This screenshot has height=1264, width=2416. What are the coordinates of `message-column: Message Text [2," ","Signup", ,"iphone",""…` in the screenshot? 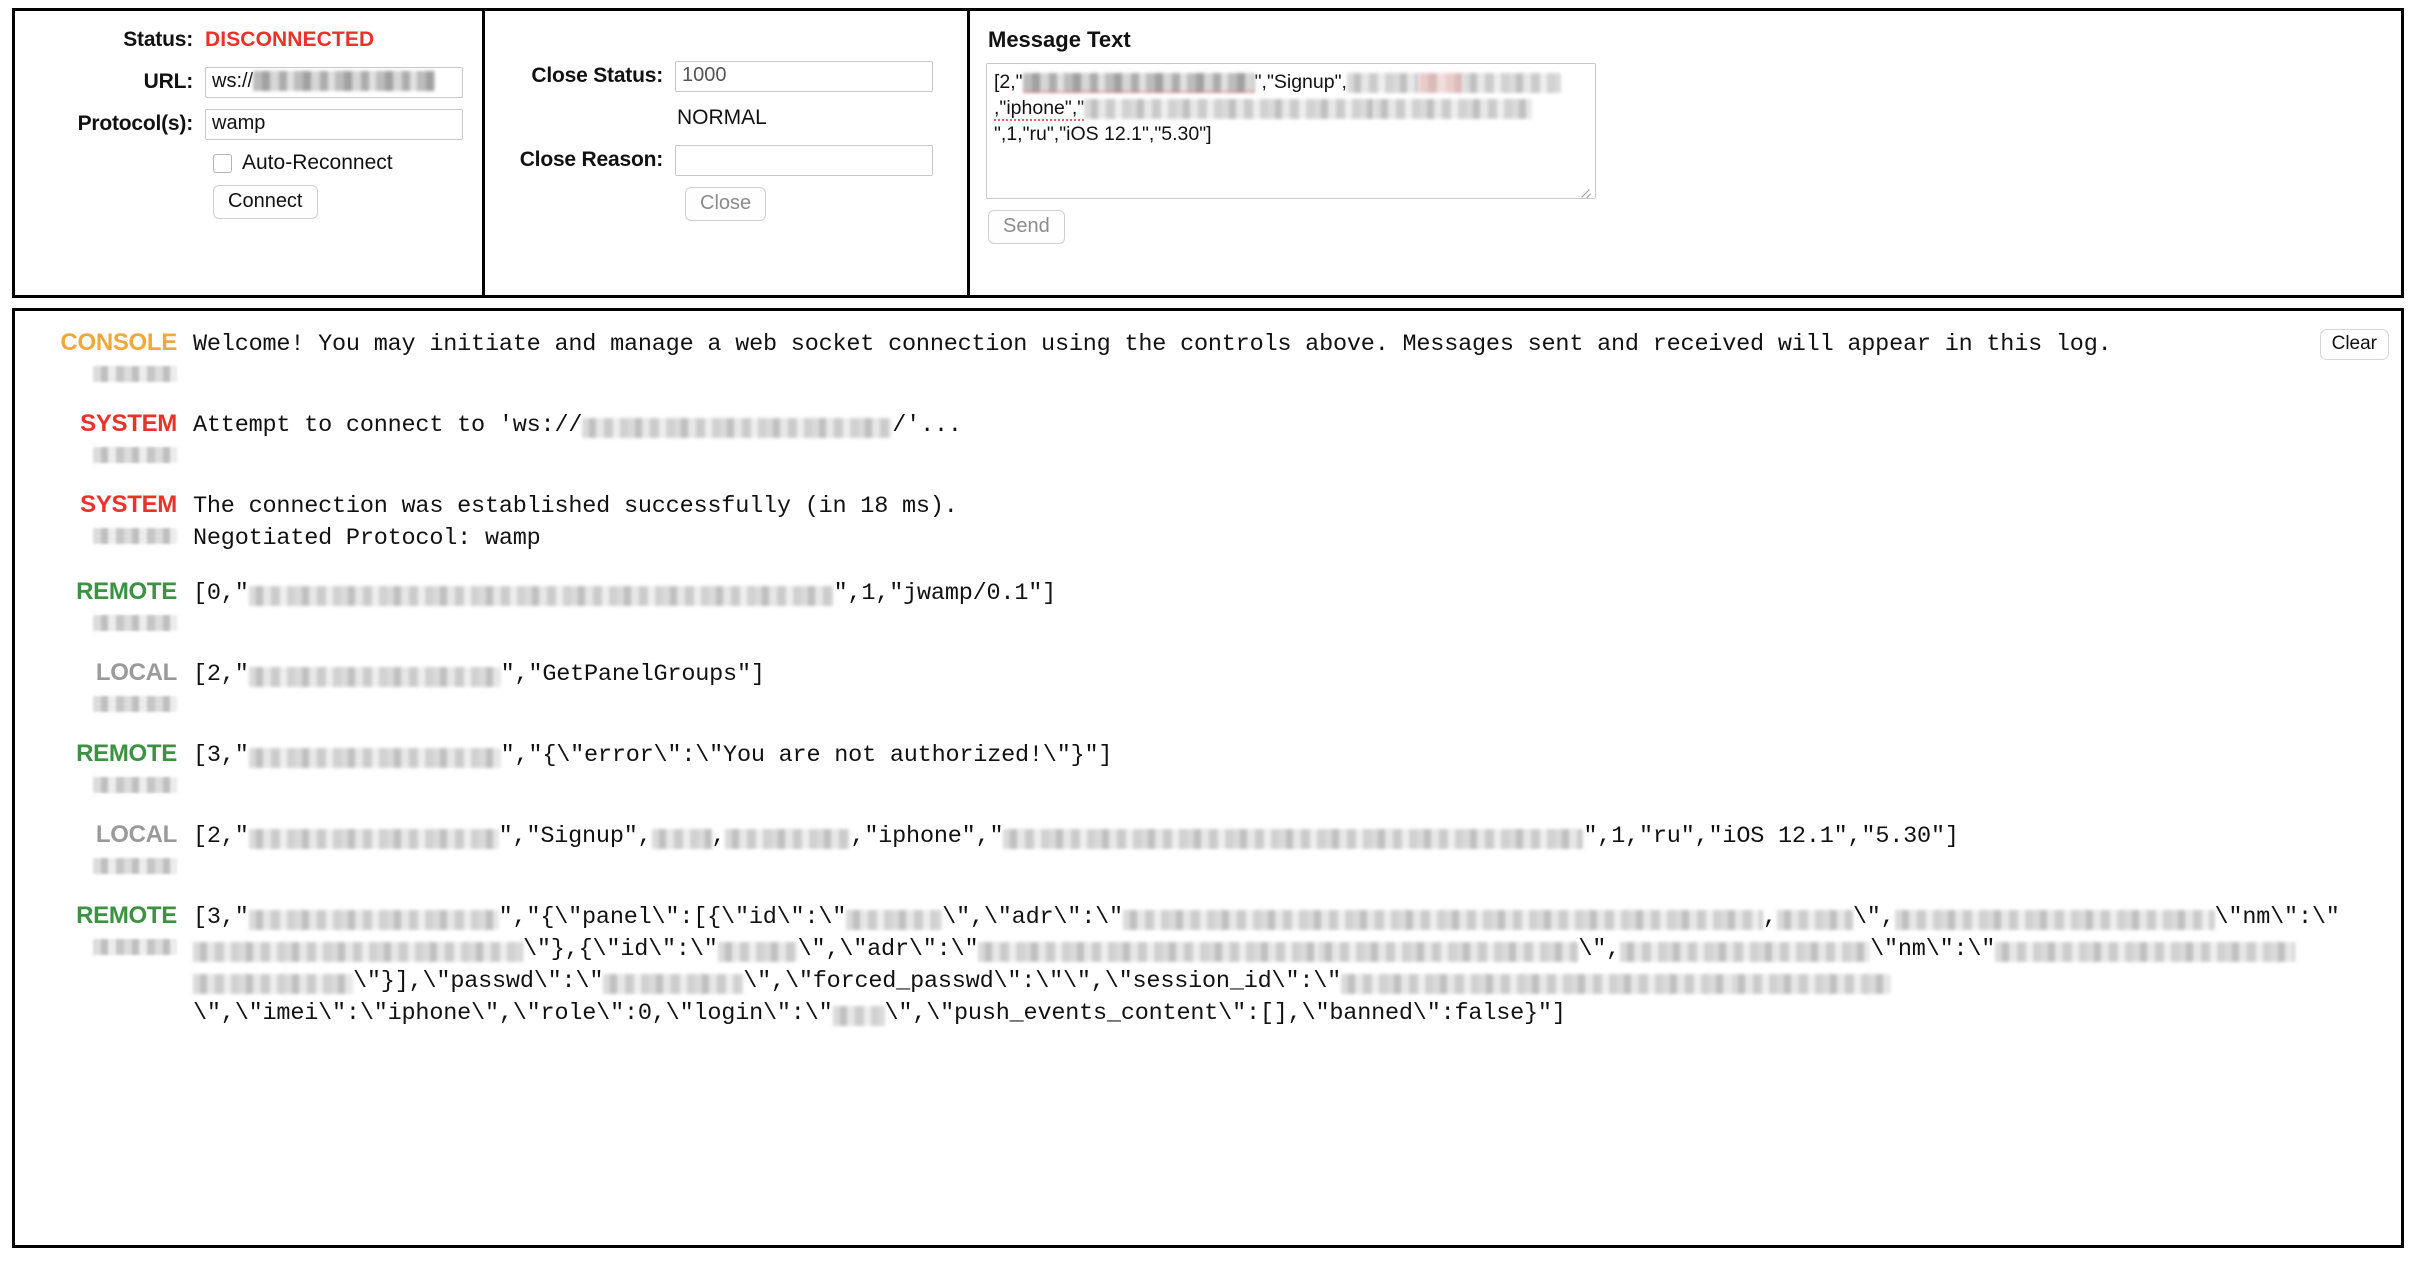 It's located at (1685, 153).